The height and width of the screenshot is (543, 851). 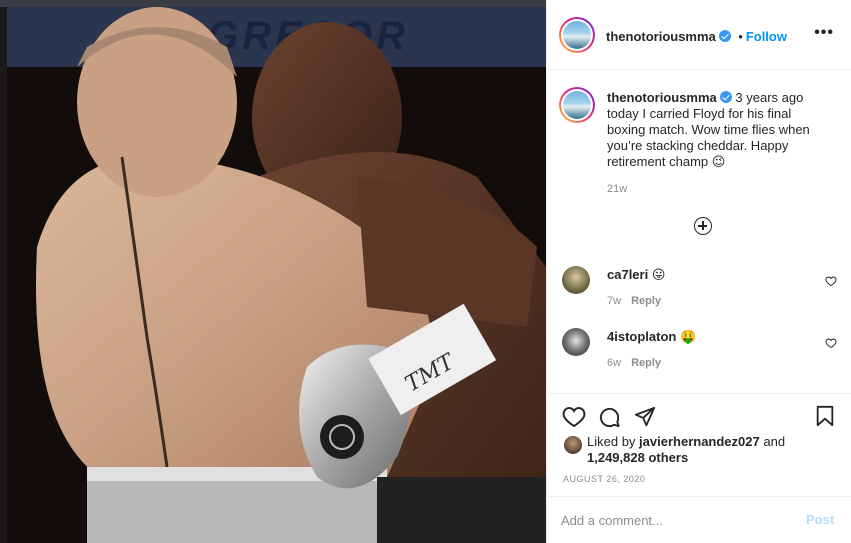 I want to click on likes-and: and, so click(x=774, y=441).